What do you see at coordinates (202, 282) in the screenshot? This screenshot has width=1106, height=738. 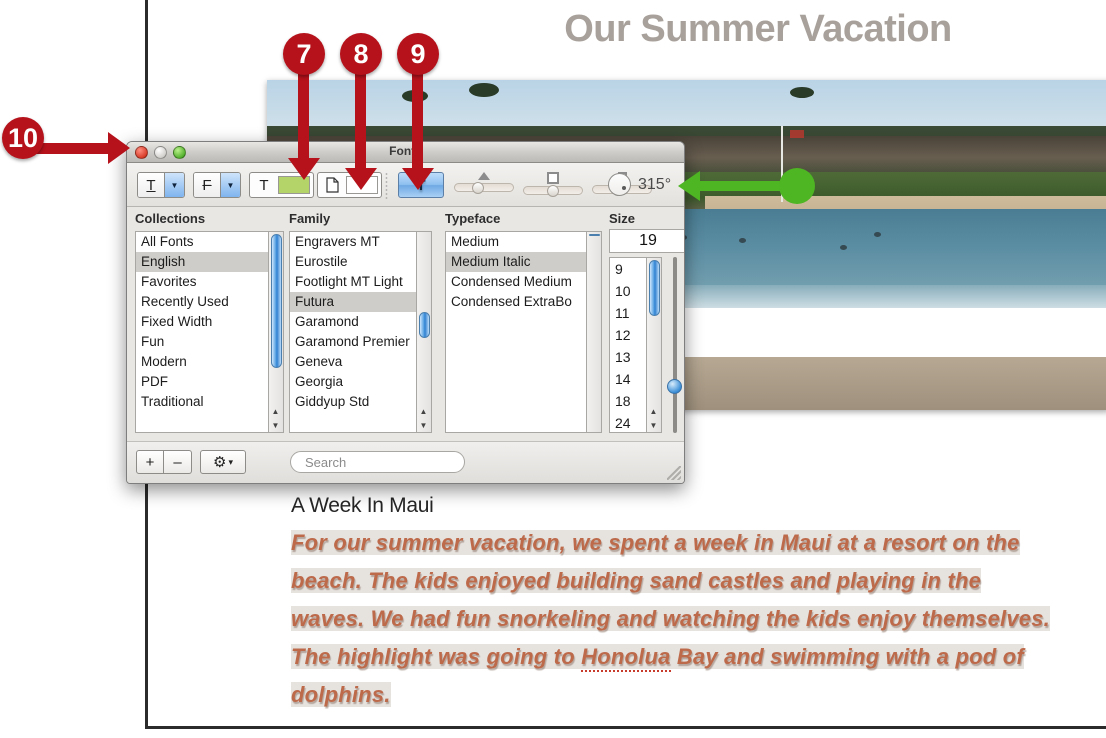 I see `list-item: Favorites` at bounding box center [202, 282].